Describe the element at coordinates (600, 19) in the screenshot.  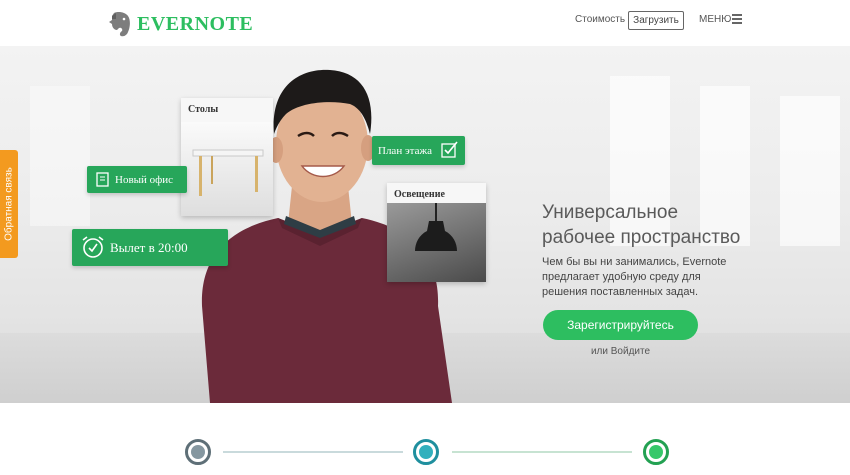
I see `nav-pricing-link: Стоимость` at that location.